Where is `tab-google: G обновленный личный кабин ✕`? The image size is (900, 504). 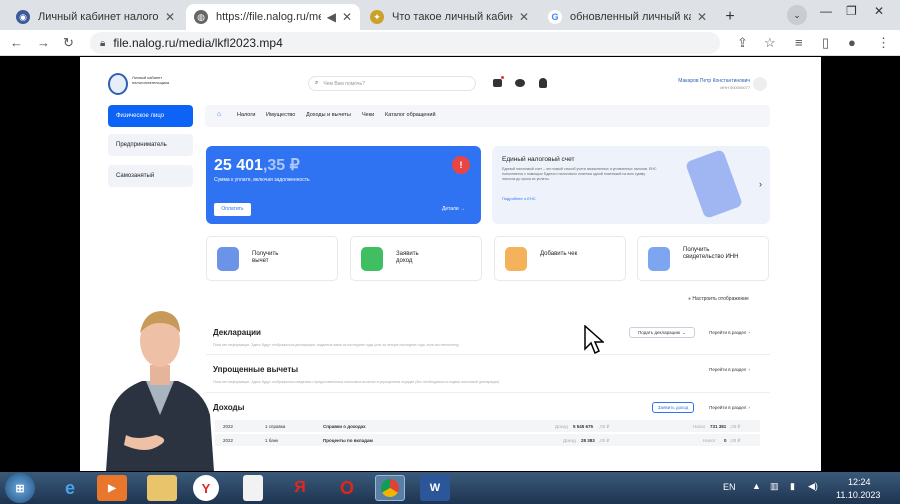 tab-google: G обновленный личный кабин ✕ is located at coordinates (627, 17).